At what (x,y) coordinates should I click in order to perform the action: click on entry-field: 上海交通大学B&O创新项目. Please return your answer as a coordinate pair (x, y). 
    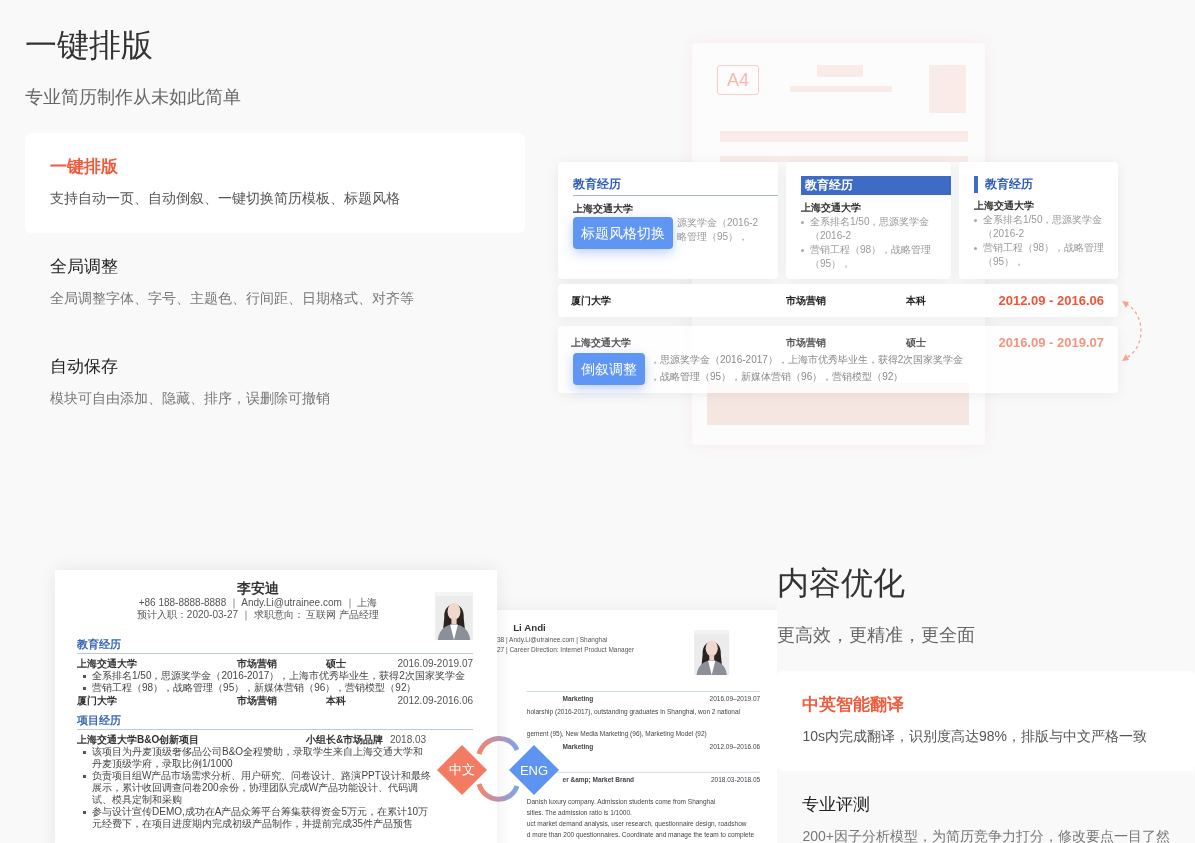
    Looking at the image, I should click on (191, 739).